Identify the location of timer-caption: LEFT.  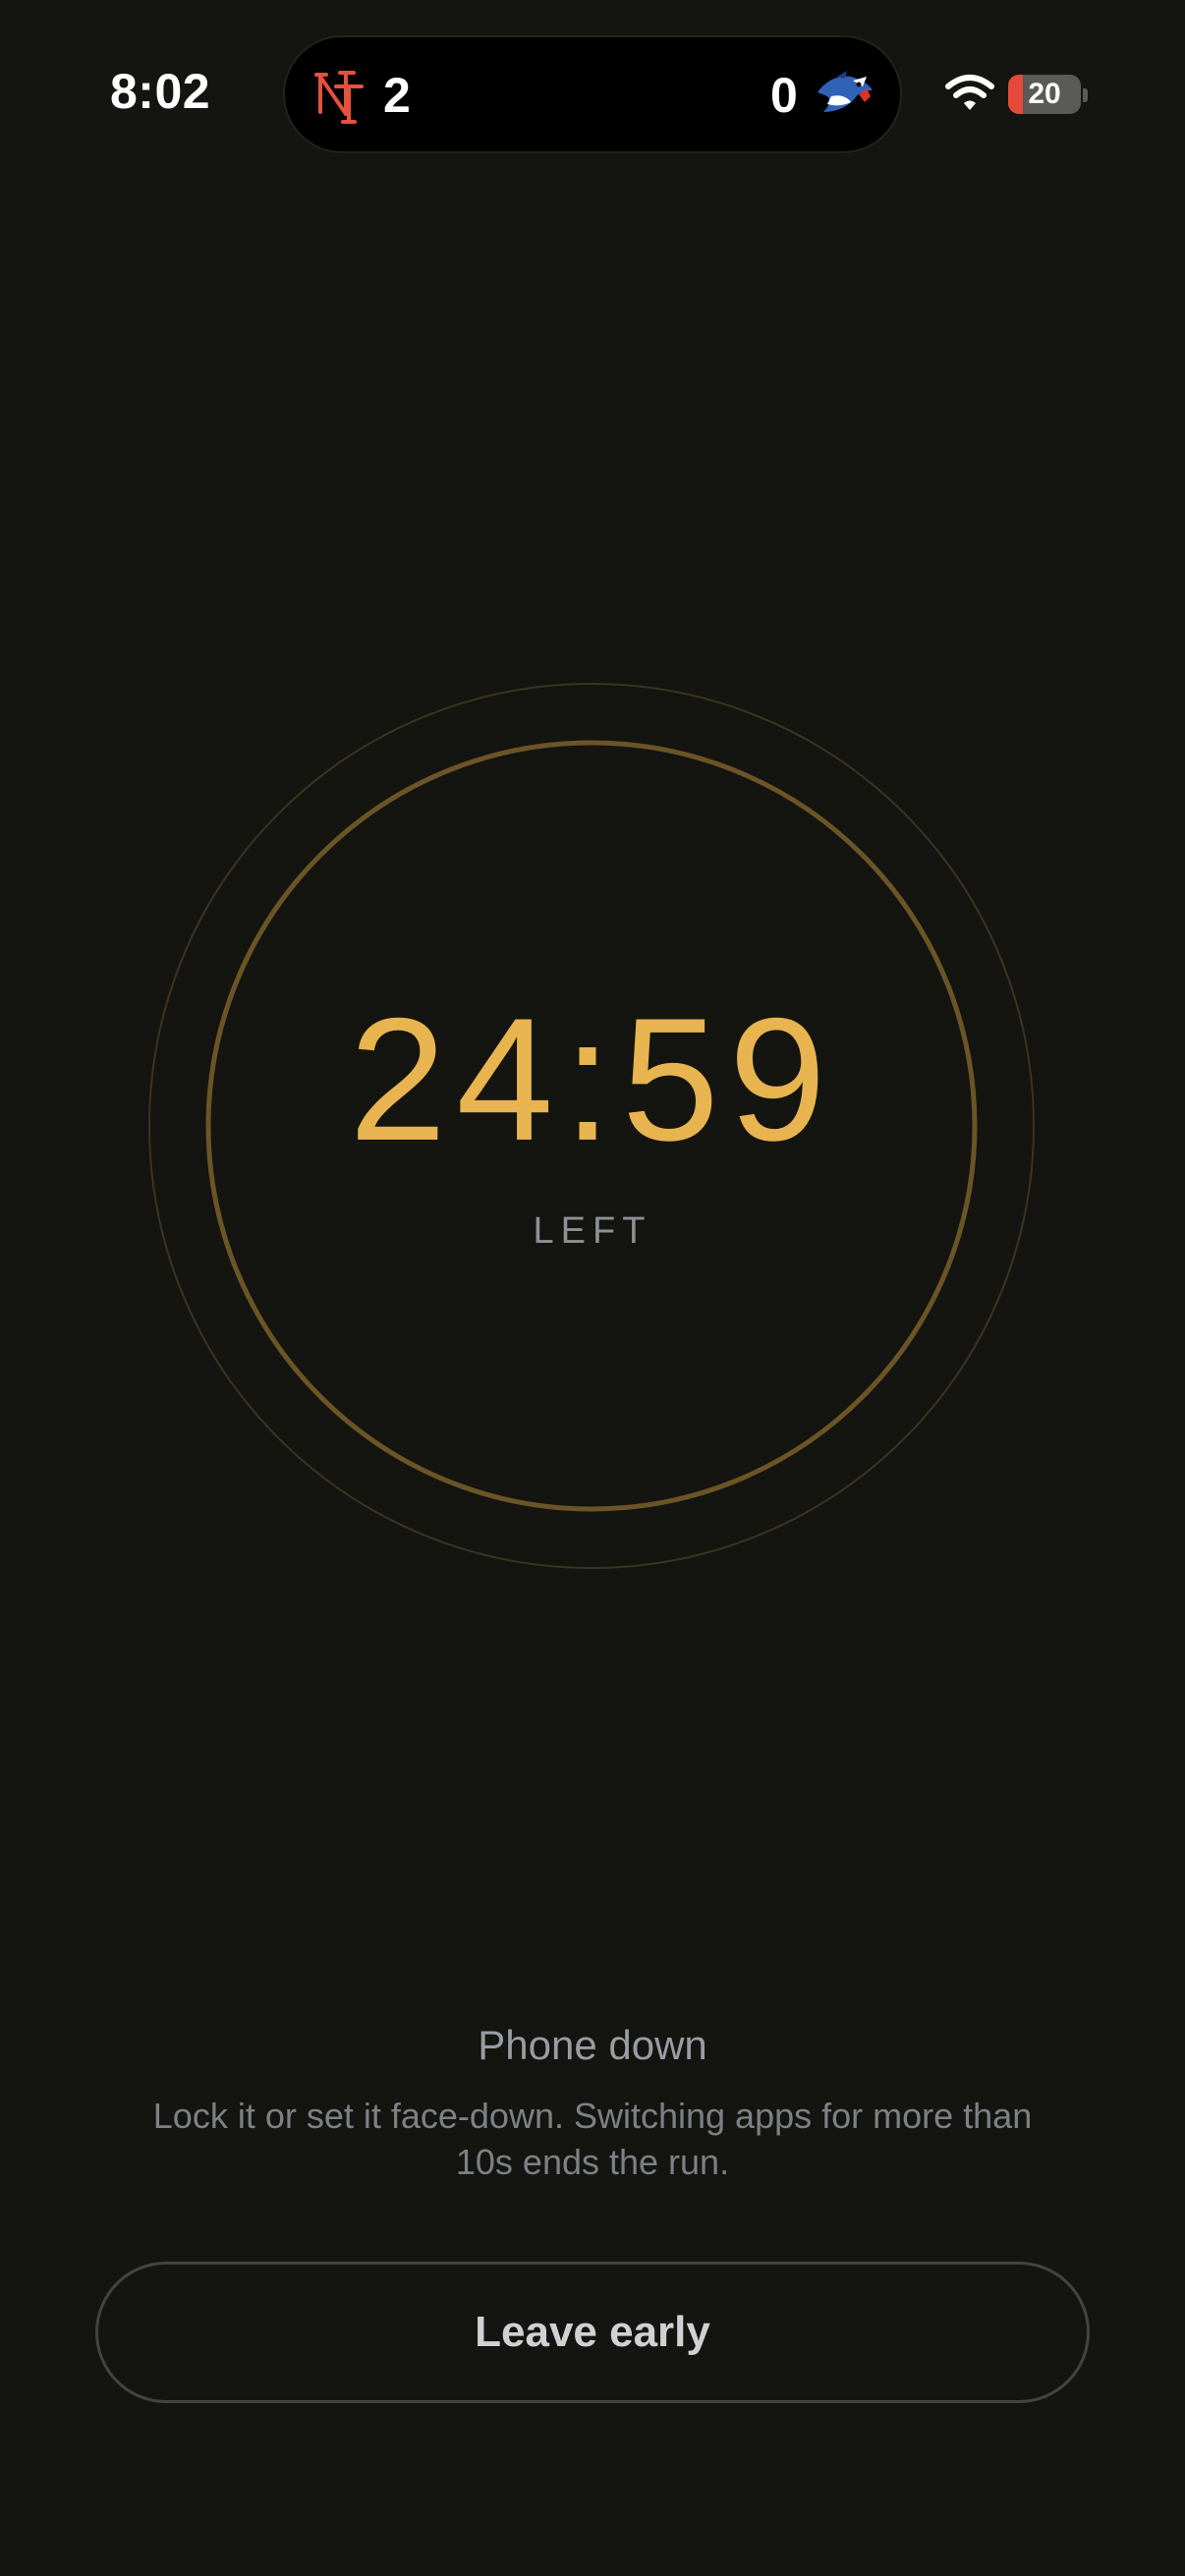
(592, 1231).